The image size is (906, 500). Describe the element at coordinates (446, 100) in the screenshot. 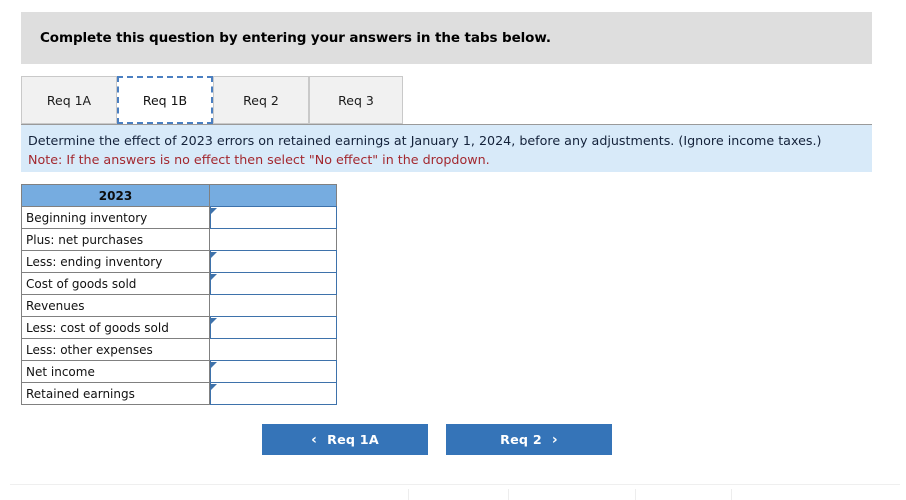

I see `requirement-tabs: Req 1A Req 1B Req 2 Req 3` at that location.